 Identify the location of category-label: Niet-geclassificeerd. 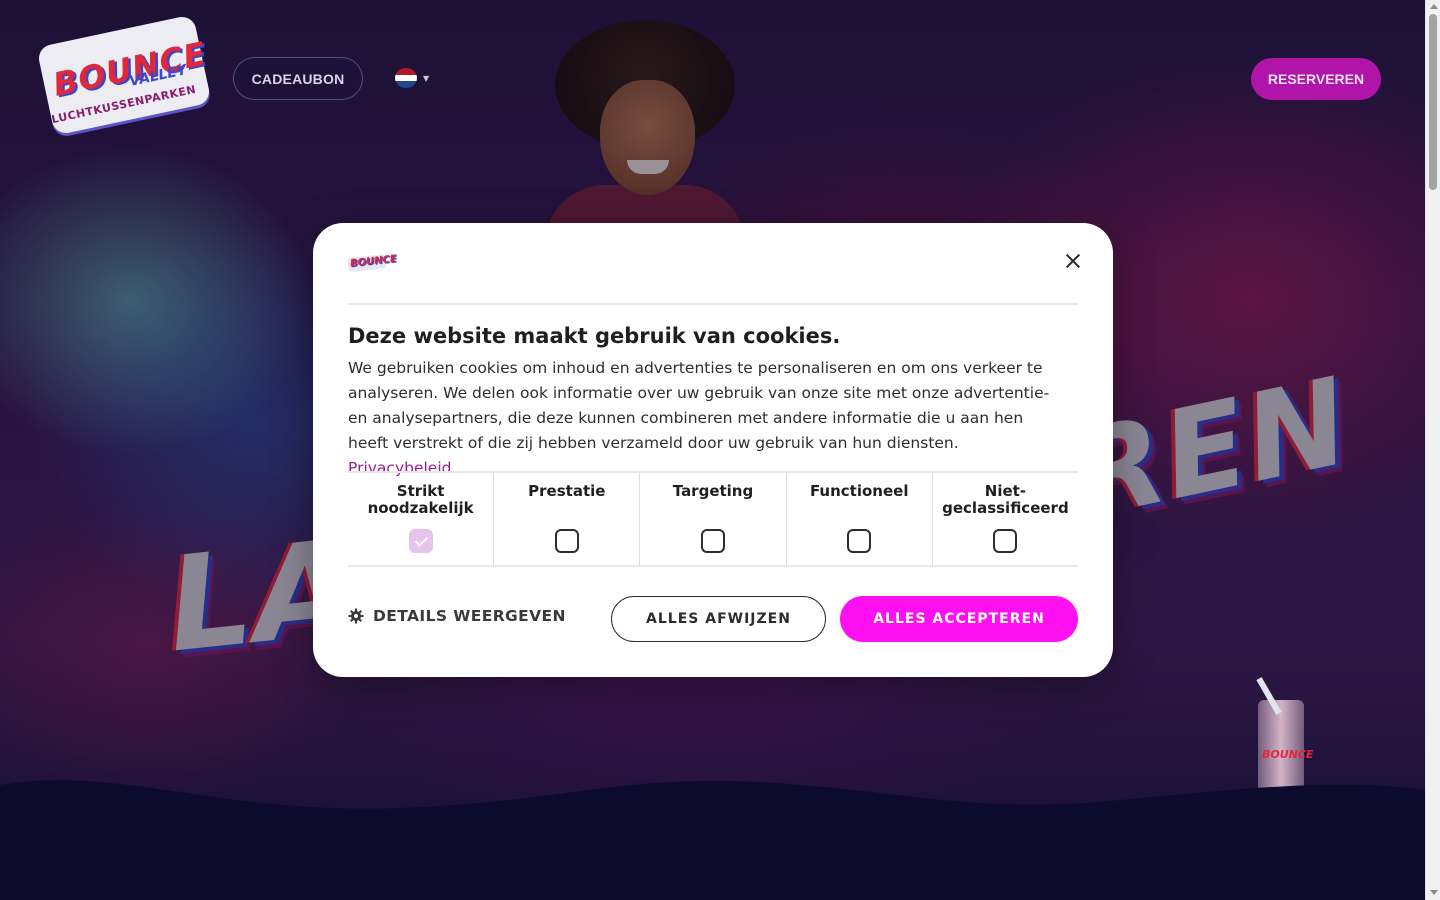
(1005, 499).